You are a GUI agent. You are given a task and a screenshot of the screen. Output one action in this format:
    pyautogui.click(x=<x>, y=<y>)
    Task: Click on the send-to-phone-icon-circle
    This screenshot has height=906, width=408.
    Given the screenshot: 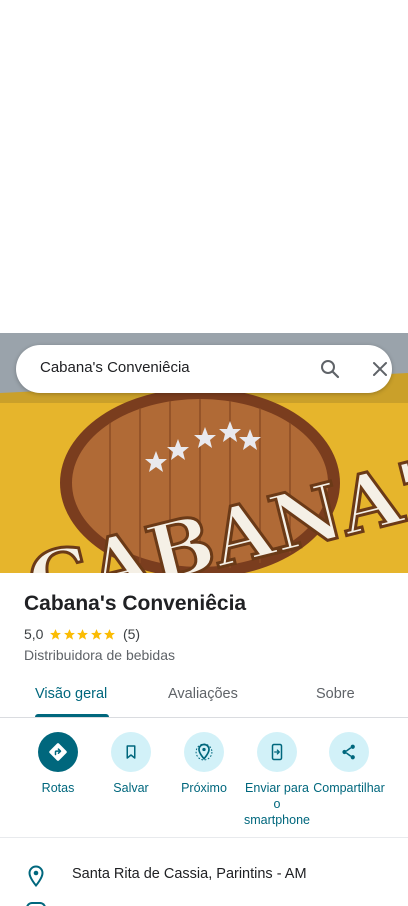 What is the action you would take?
    pyautogui.click(x=277, y=752)
    